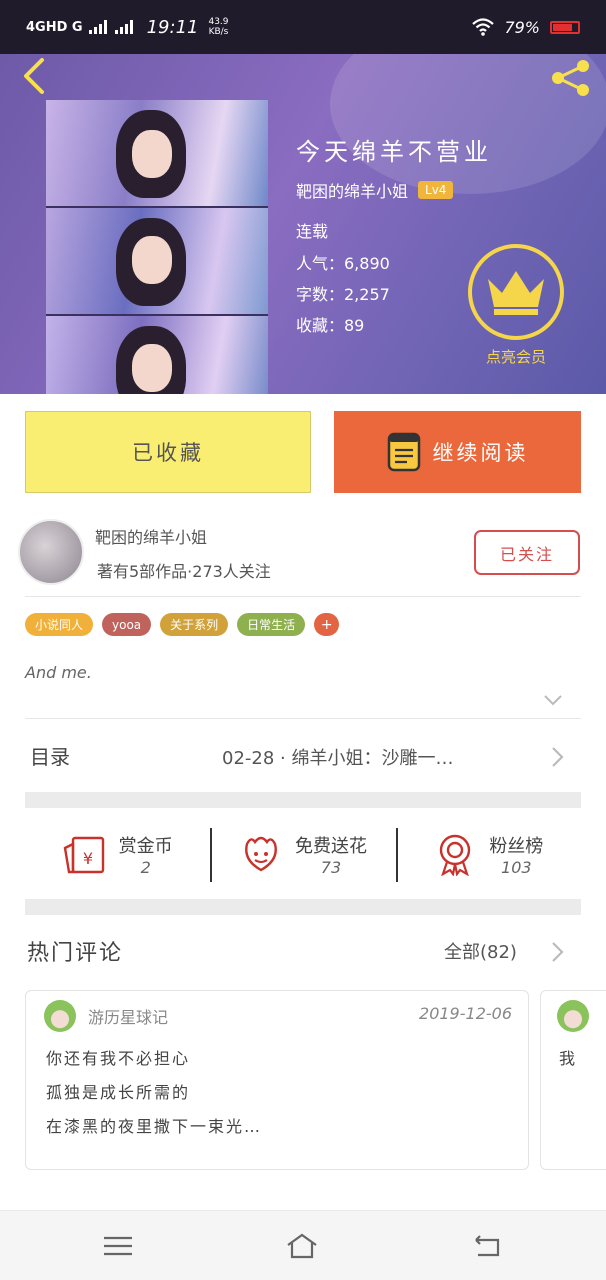 The image size is (606, 1280). Describe the element at coordinates (184, 571) in the screenshot. I see `author-info-subtitle: 著有5部作品·273人关注` at that location.